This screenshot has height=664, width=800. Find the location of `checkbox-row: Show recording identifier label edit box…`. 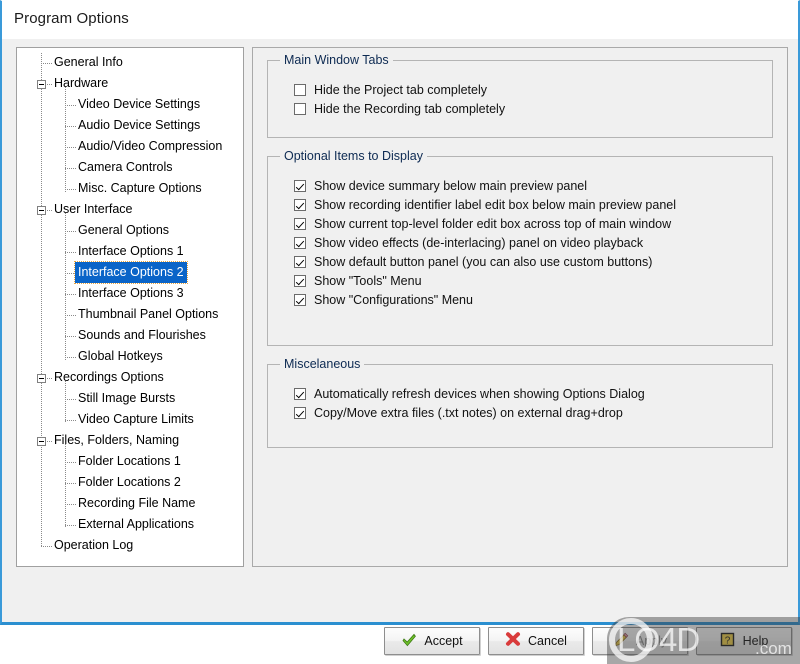

checkbox-row: Show recording identifier label edit box… is located at coordinates (485, 205).